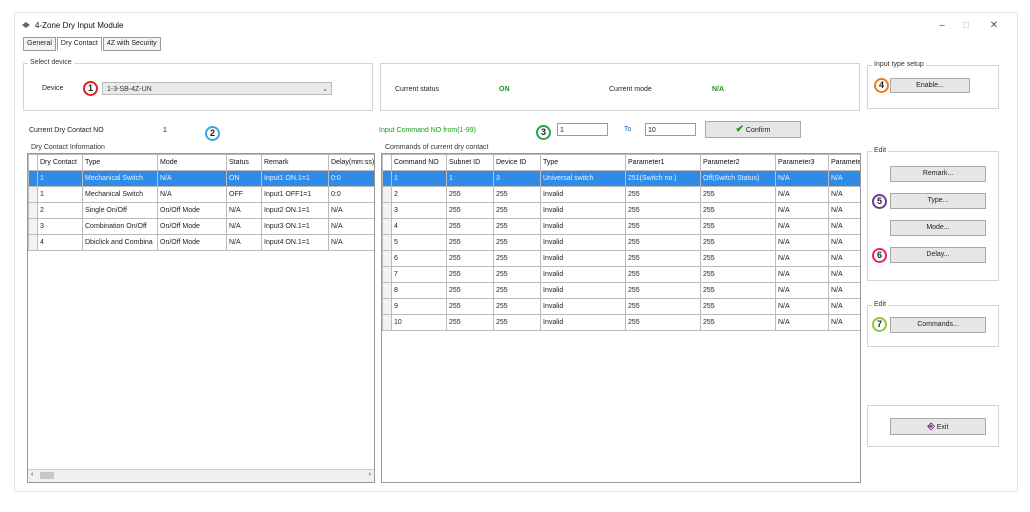 This screenshot has width=1030, height=512. Describe the element at coordinates (938, 426) in the screenshot. I see `exit-button: ⎆ Exit` at that location.